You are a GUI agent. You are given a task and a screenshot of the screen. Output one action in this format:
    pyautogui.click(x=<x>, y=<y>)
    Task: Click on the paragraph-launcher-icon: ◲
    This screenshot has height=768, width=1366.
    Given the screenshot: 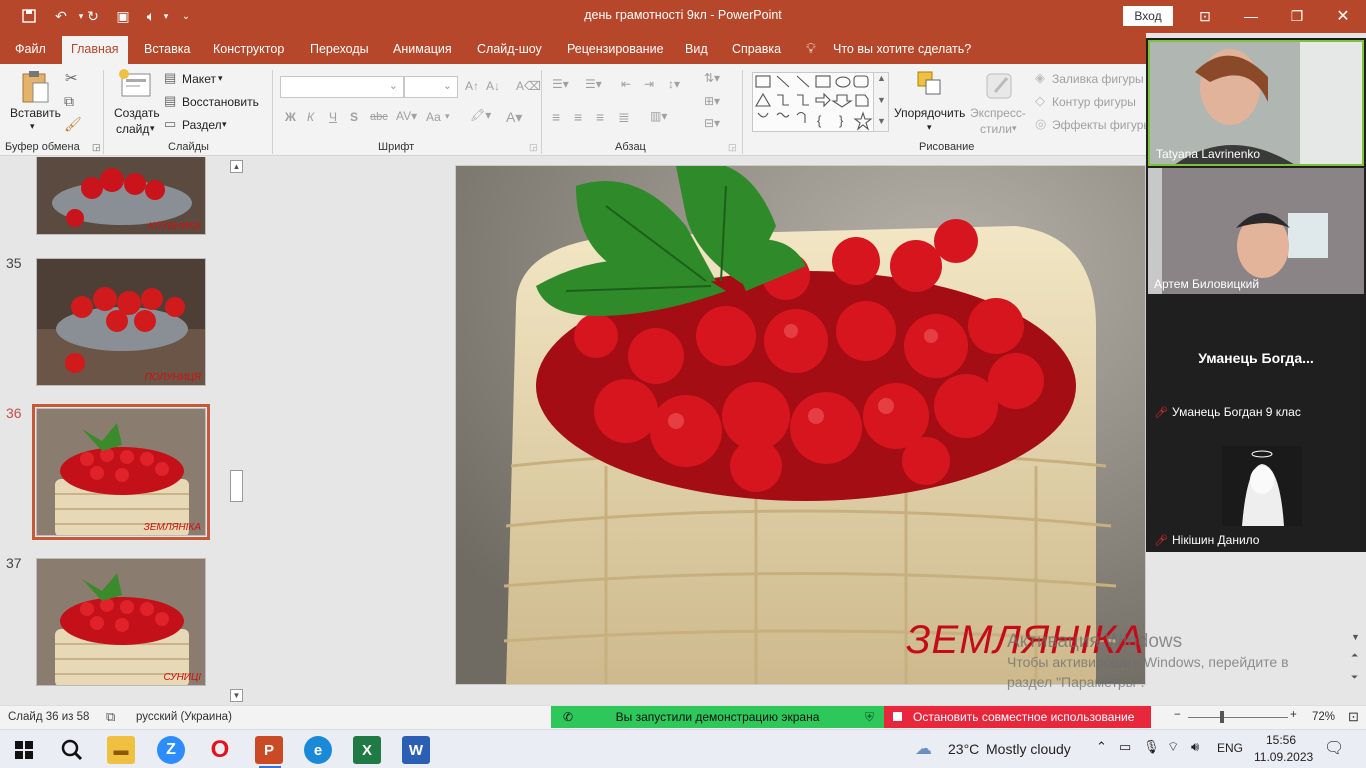 What is the action you would take?
    pyautogui.click(x=732, y=147)
    